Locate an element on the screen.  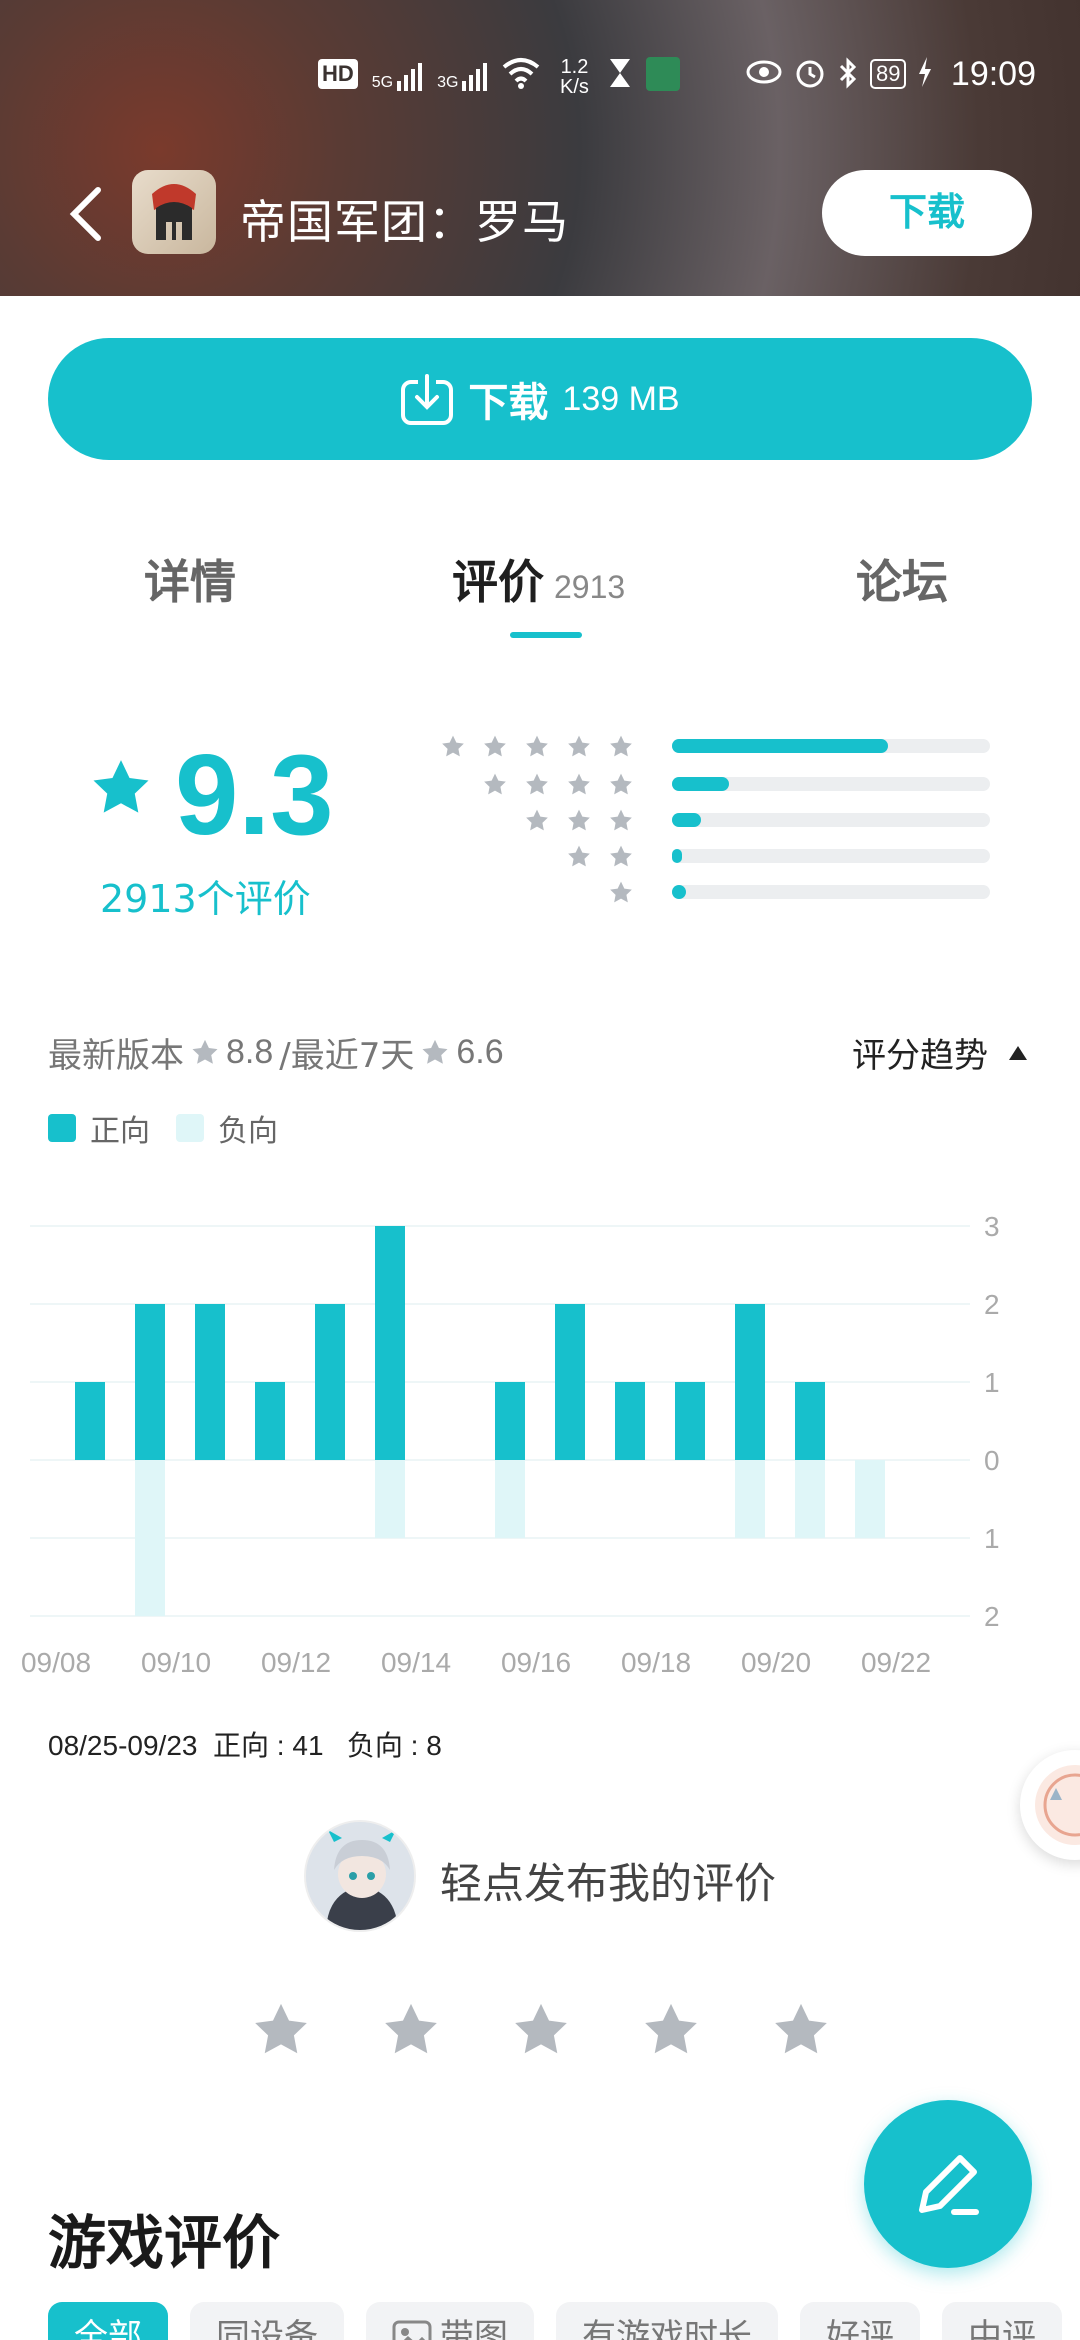
x-tick-label: 09/20 is located at coordinates (776, 1662).